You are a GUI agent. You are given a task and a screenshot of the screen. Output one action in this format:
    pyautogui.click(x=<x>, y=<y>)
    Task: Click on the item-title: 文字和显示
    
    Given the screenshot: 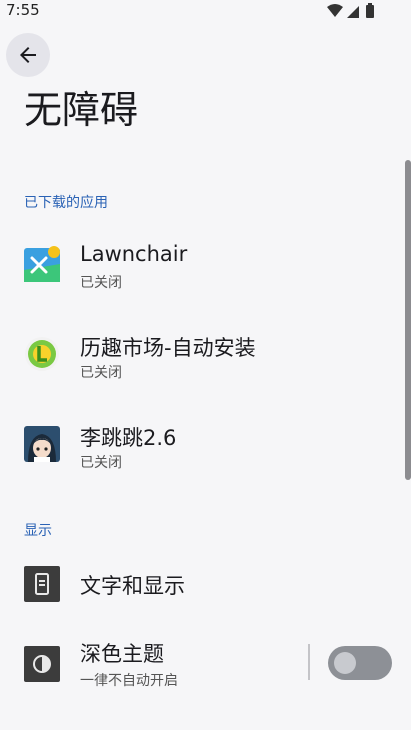 What is the action you would take?
    pyautogui.click(x=132, y=586)
    